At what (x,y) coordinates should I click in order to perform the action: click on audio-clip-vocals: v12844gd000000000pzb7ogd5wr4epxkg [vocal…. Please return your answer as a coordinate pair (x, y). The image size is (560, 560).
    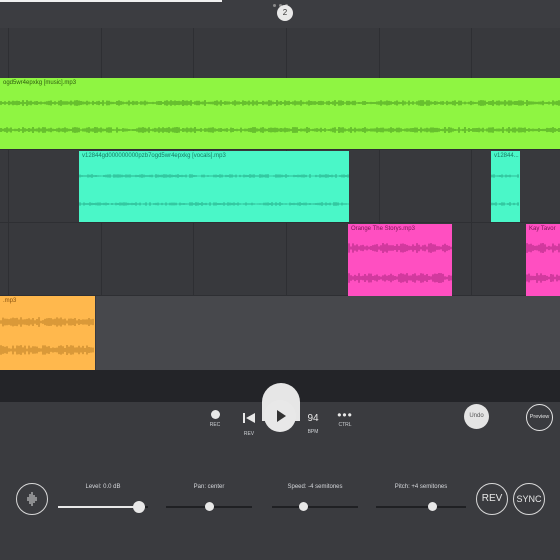
    Looking at the image, I should click on (214, 186).